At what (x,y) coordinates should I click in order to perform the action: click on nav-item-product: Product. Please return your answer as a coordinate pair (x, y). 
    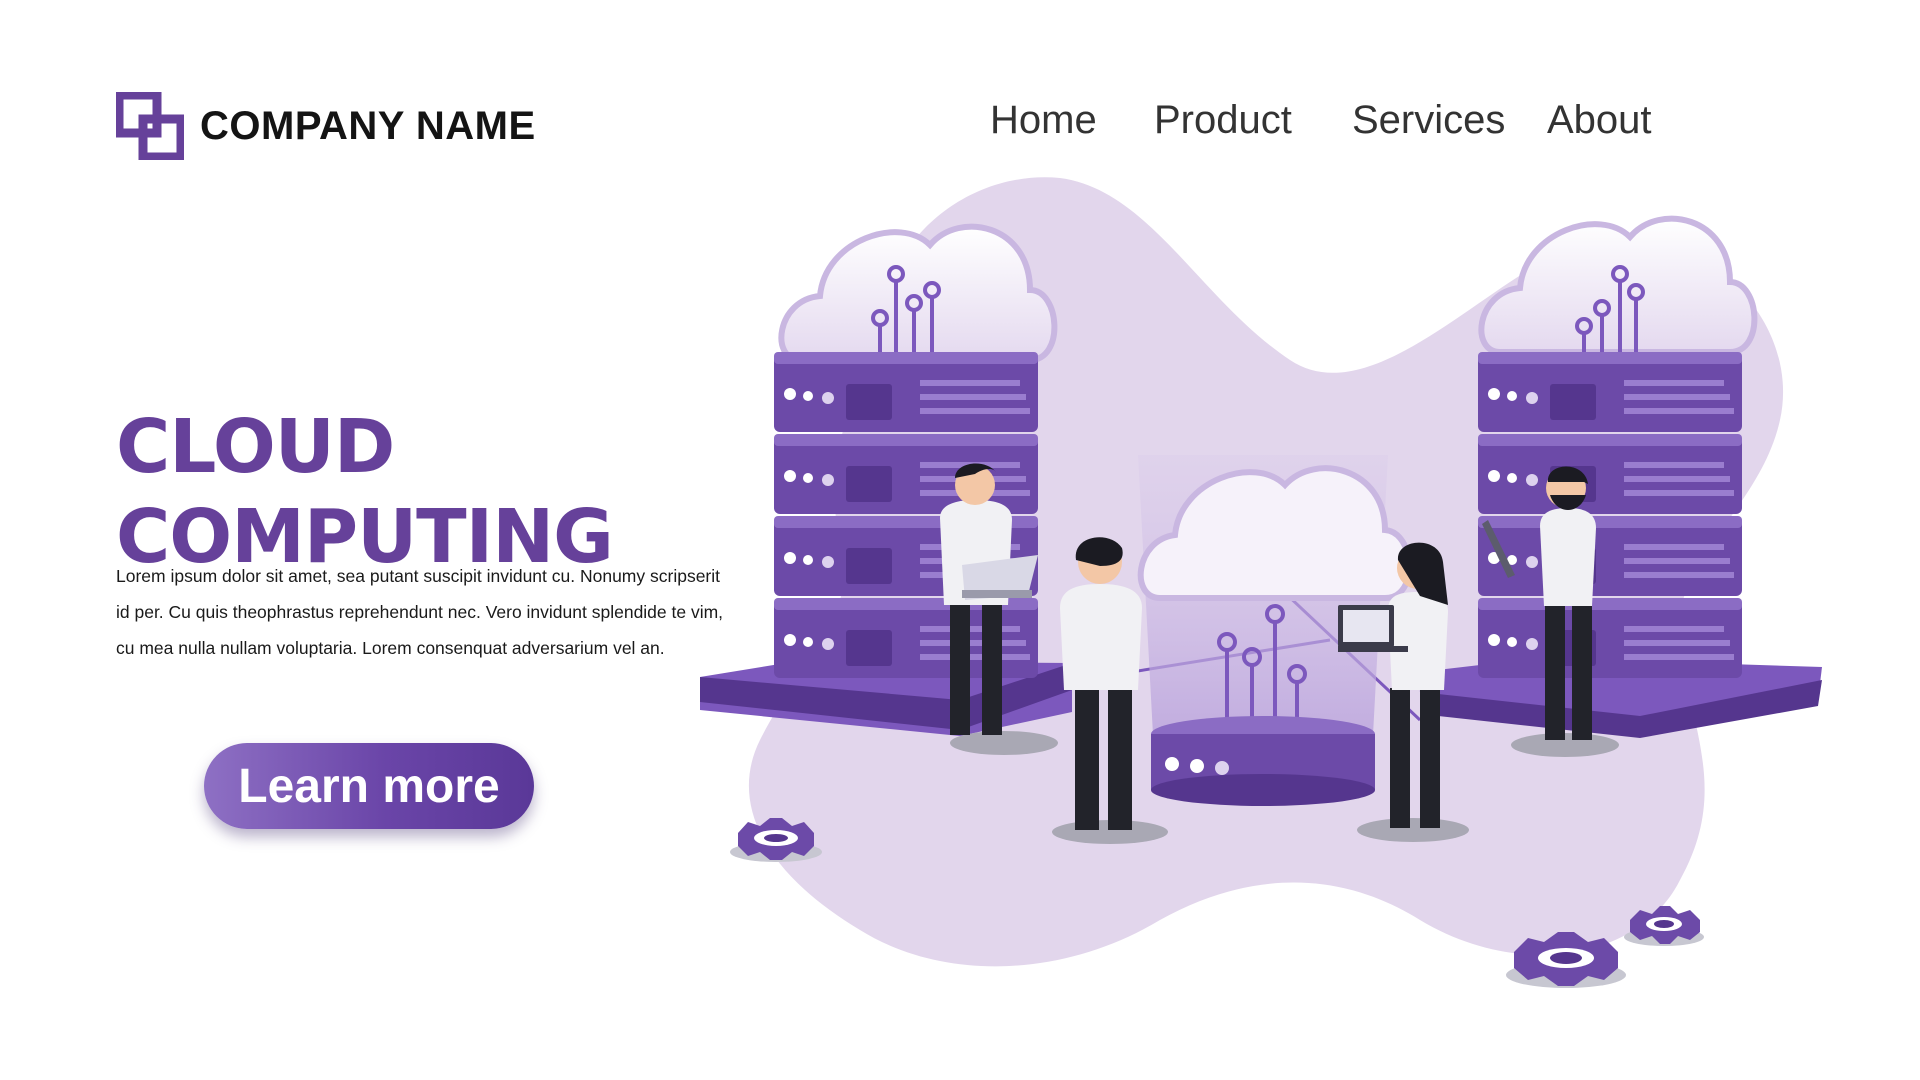
    Looking at the image, I should click on (1223, 120).